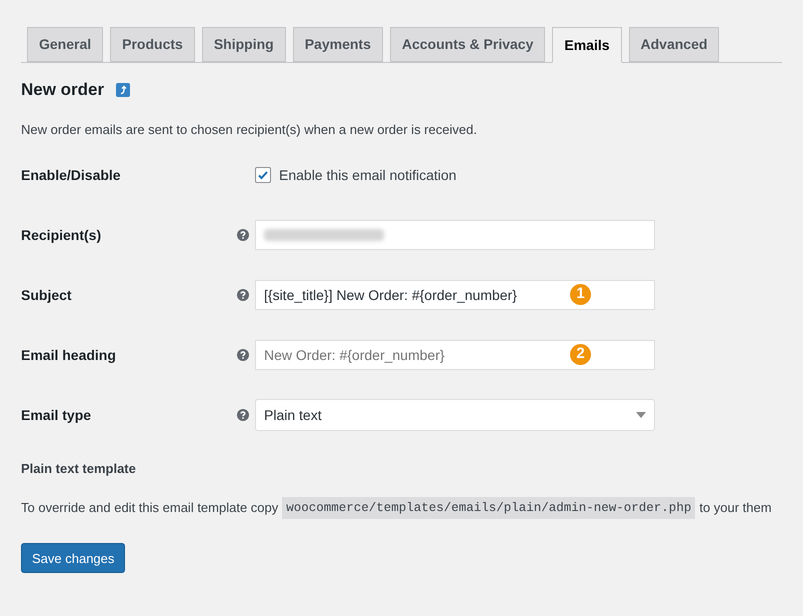  Describe the element at coordinates (152, 44) in the screenshot. I see `tab: Products` at that location.